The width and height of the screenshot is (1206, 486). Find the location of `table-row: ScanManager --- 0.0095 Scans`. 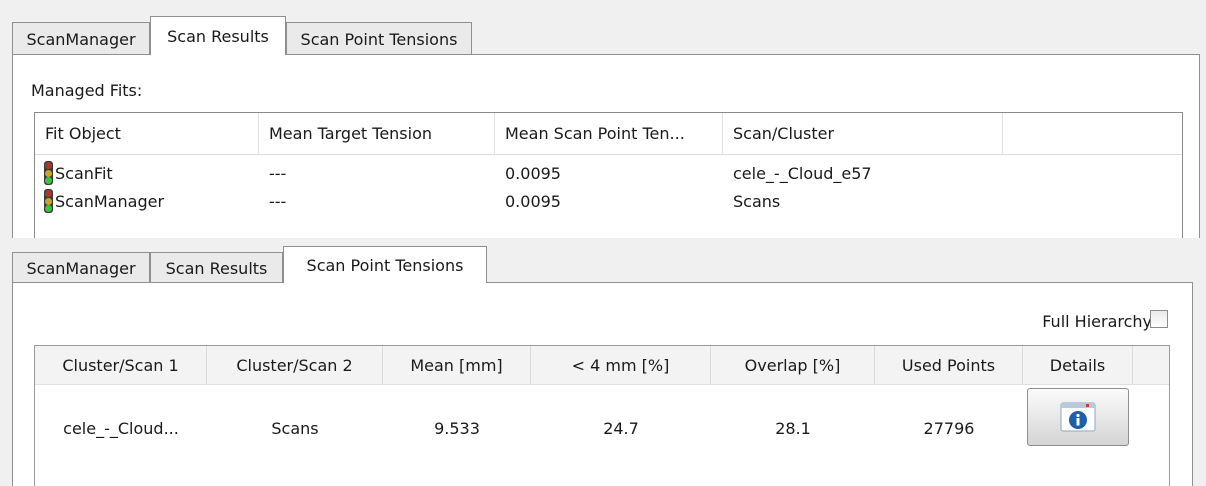

table-row: ScanManager --- 0.0095 Scans is located at coordinates (608, 201).